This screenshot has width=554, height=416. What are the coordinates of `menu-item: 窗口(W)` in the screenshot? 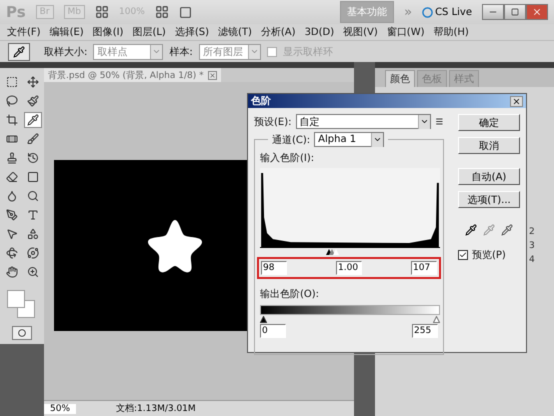 It's located at (405, 32).